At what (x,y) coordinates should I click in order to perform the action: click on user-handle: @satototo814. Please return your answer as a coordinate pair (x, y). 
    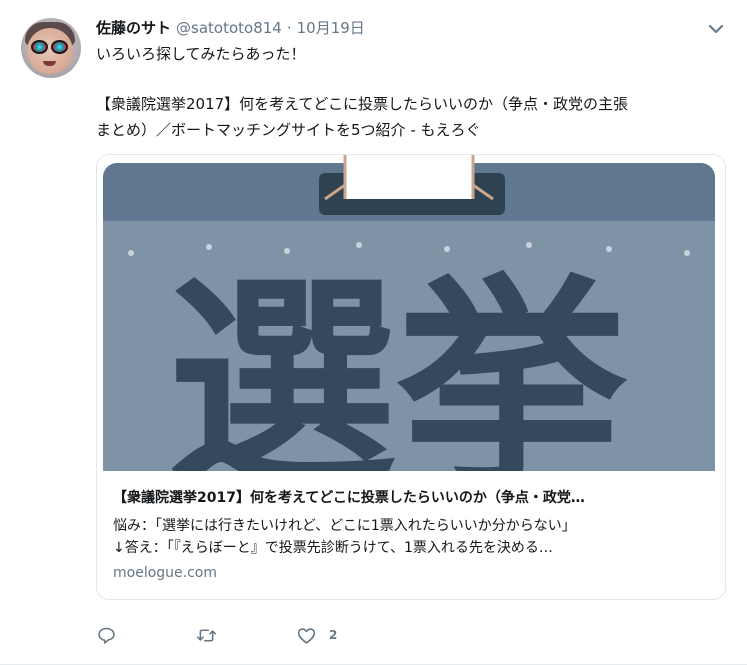
    Looking at the image, I should click on (229, 28).